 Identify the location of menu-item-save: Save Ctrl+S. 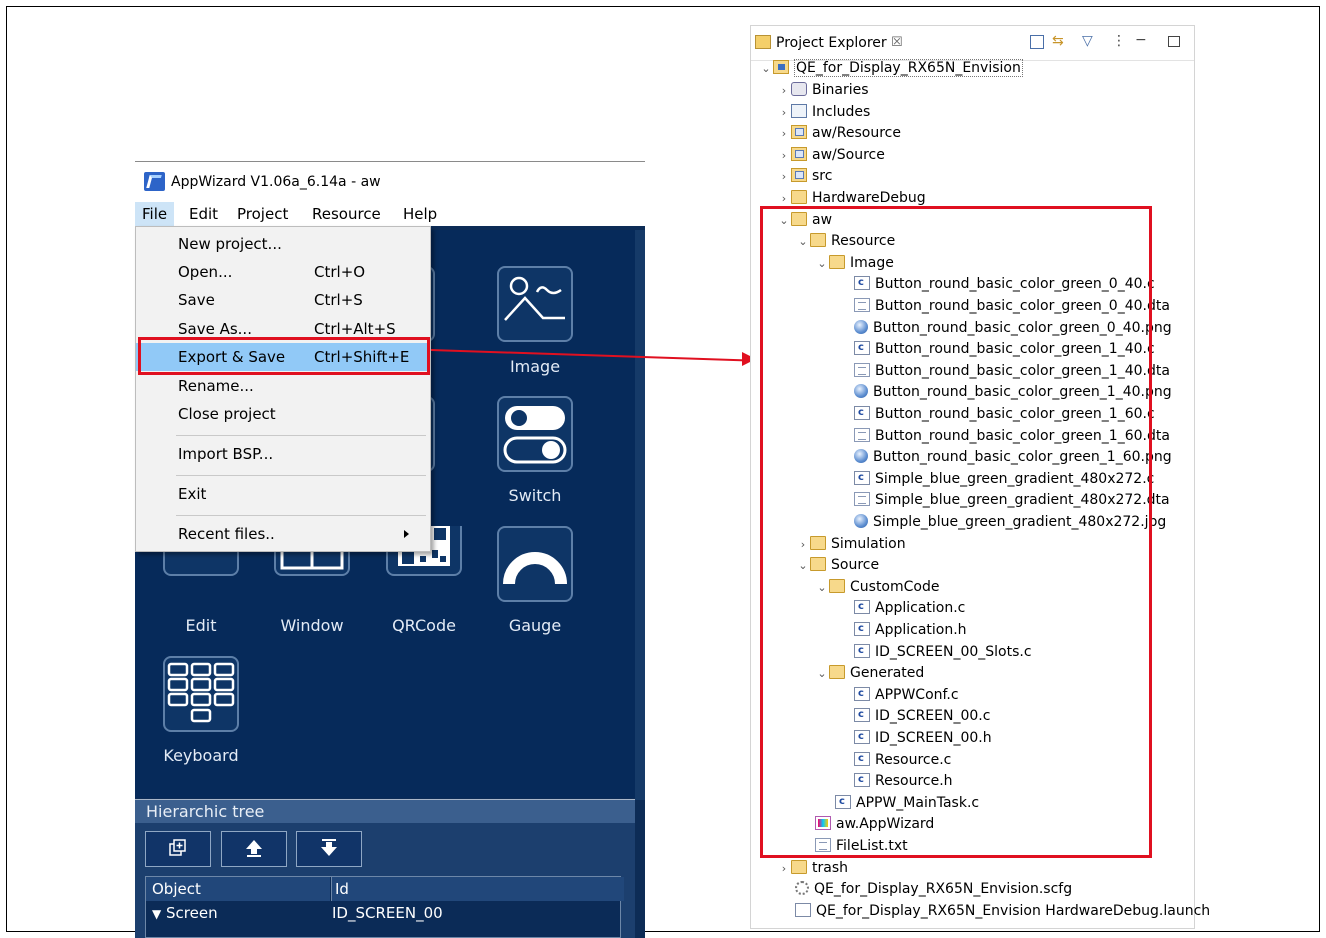
(283, 300).